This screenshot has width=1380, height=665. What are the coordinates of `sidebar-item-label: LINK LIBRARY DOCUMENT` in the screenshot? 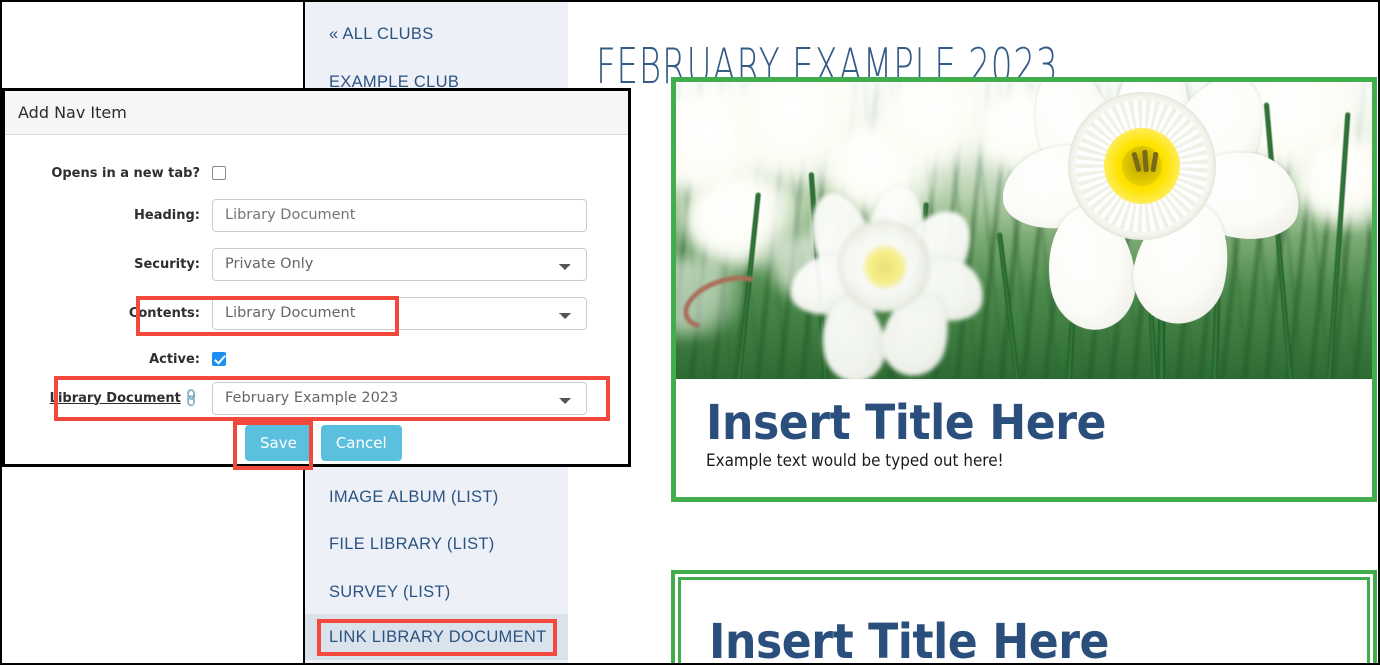 It's located at (438, 637).